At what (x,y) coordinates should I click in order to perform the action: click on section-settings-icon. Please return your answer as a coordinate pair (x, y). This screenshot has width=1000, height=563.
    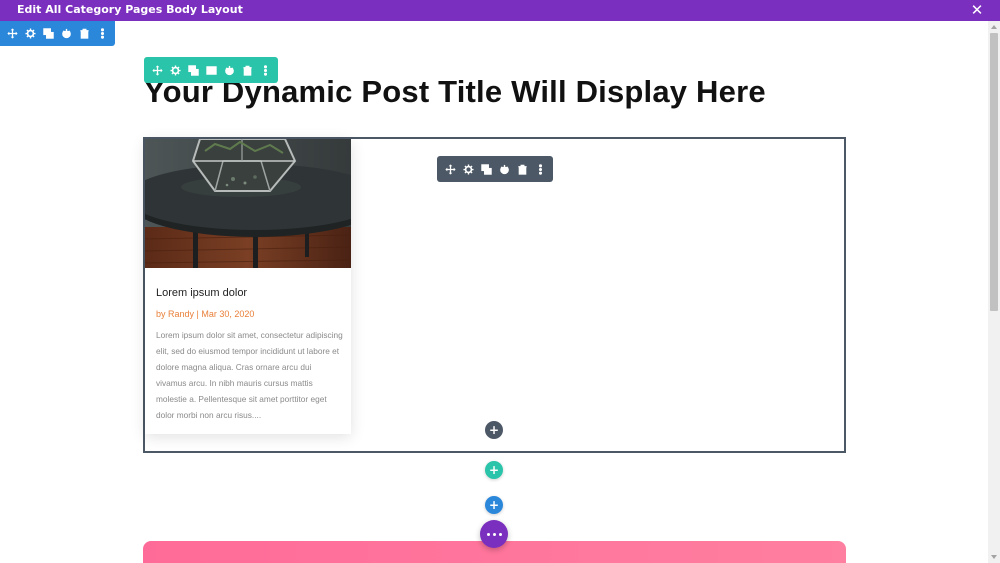
    Looking at the image, I should click on (30, 34).